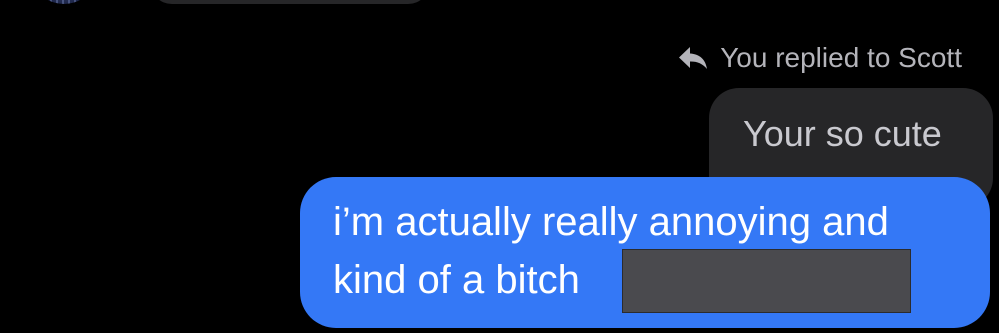  I want to click on reply-arrow-icon, so click(693, 58).